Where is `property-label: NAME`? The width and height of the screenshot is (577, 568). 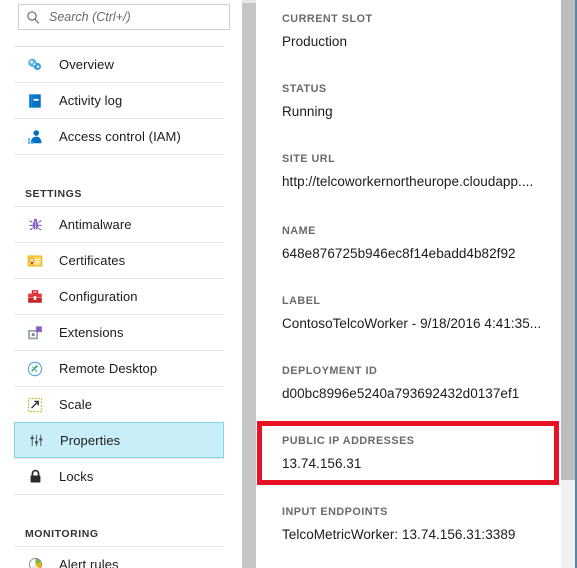 property-label: NAME is located at coordinates (299, 231).